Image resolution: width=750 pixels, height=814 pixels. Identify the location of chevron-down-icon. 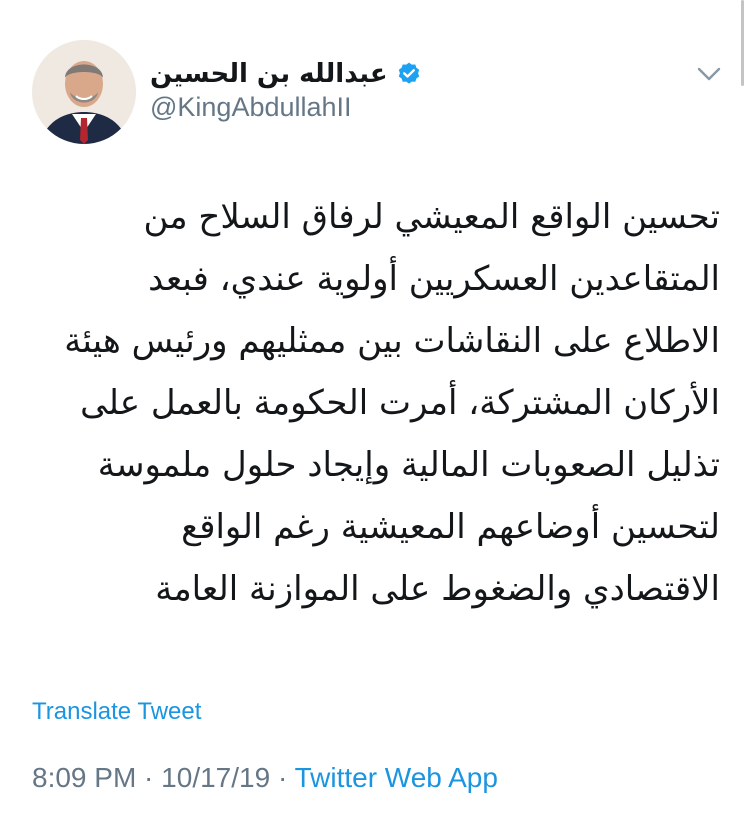
(709, 74).